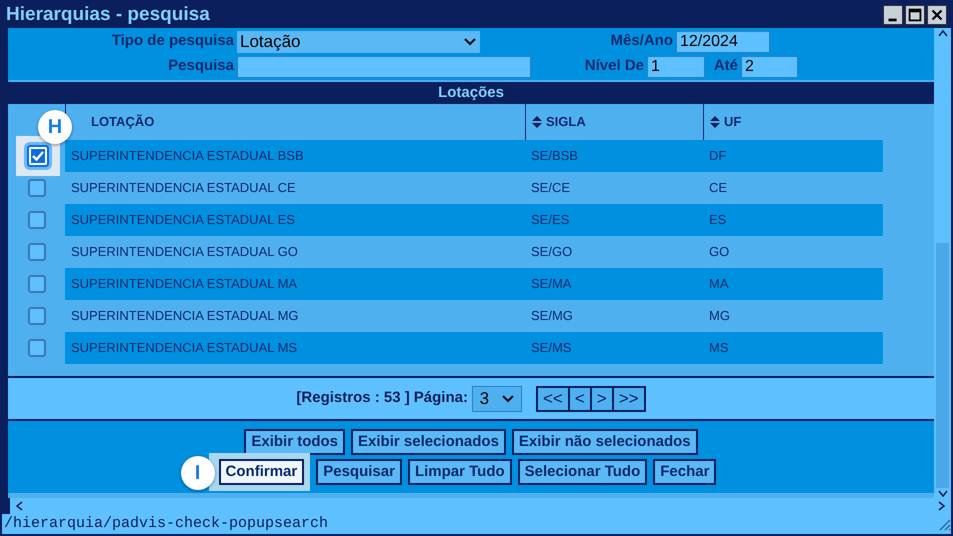  I want to click on table-row: SUPERINTENDENCIA ESTADUAL MS SE/MS MS, so click(474, 348).